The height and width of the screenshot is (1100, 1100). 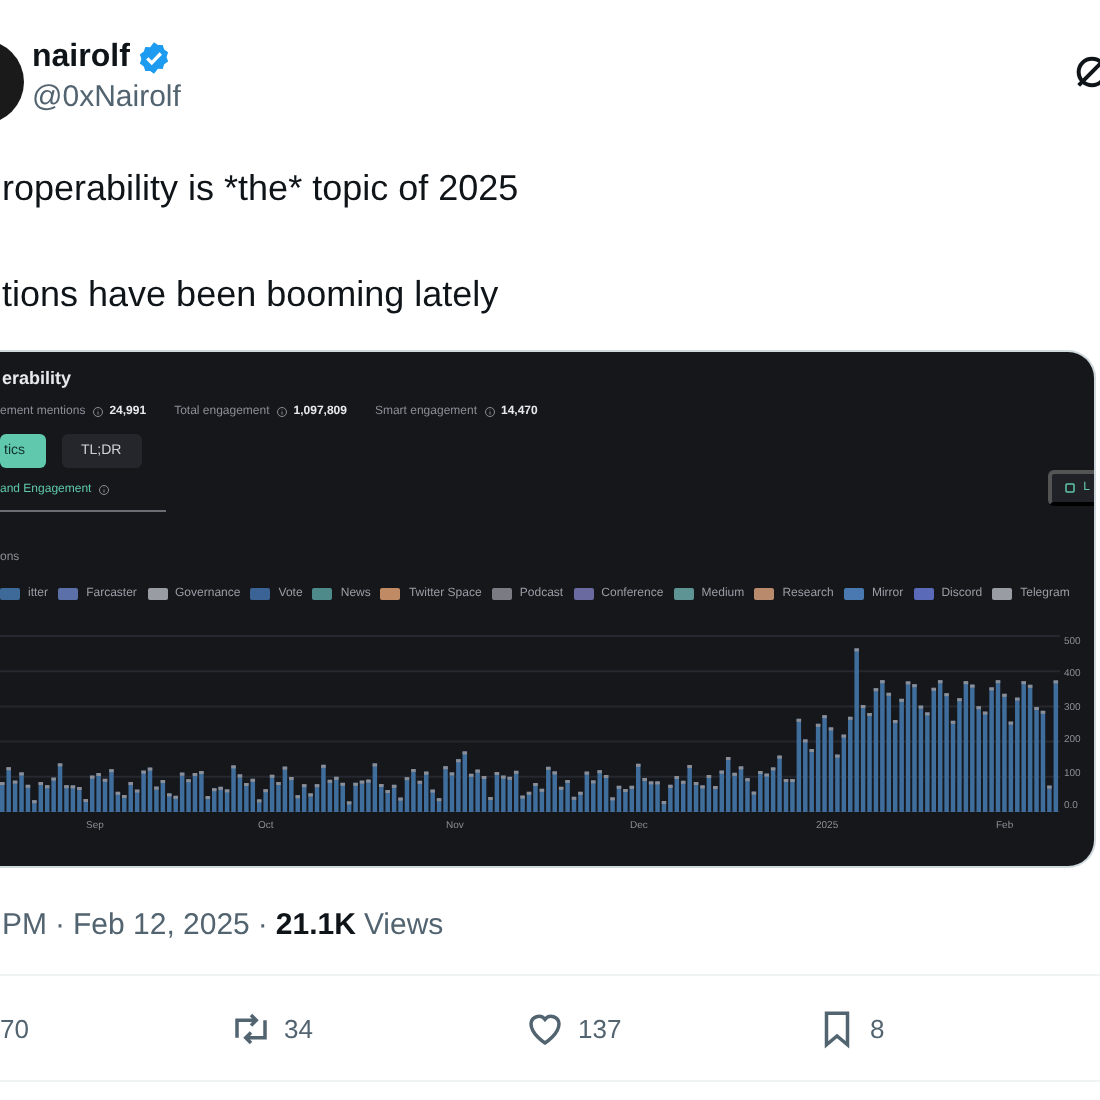 I want to click on tweet-text: roperability is *the* topic of 2025, so click(x=261, y=189).